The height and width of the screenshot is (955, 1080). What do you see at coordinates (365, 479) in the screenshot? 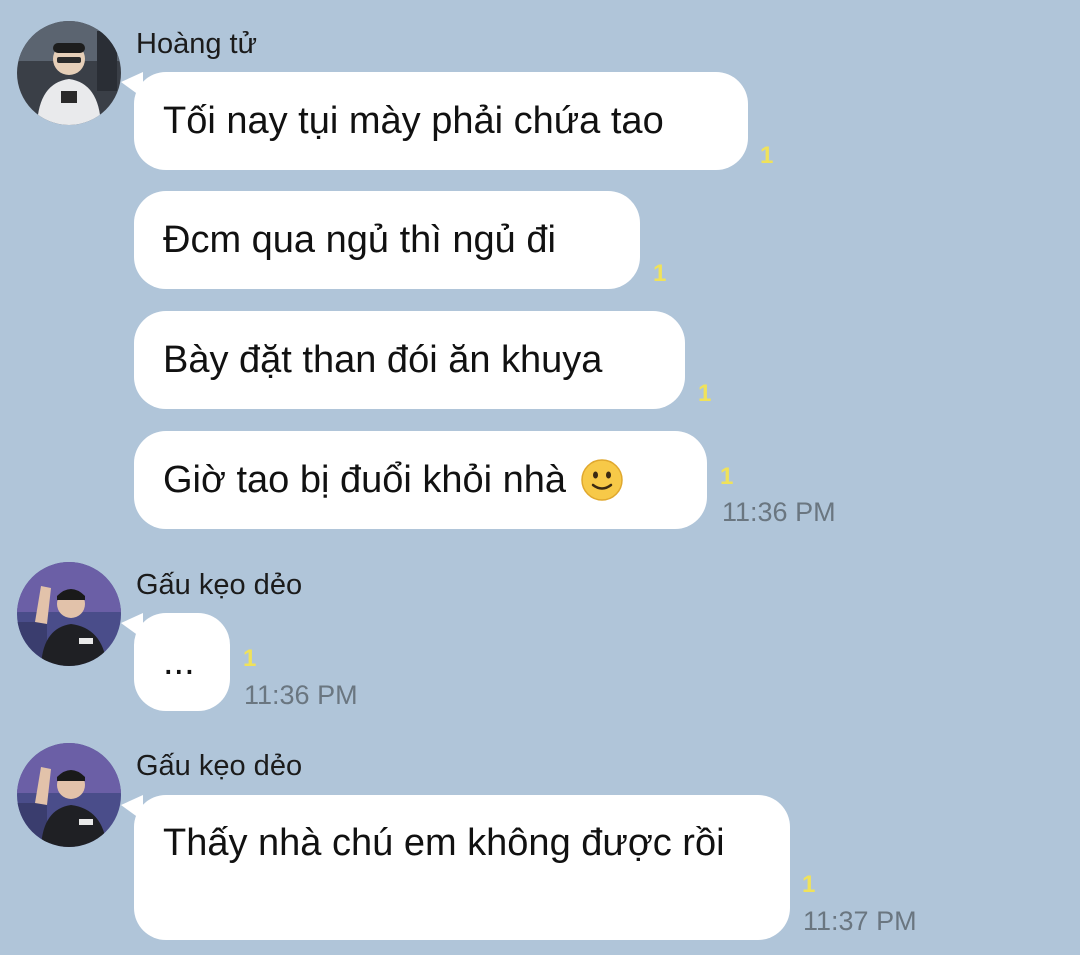
I see `message-text: Giờ tao bị đuổi khỏi nhà` at bounding box center [365, 479].